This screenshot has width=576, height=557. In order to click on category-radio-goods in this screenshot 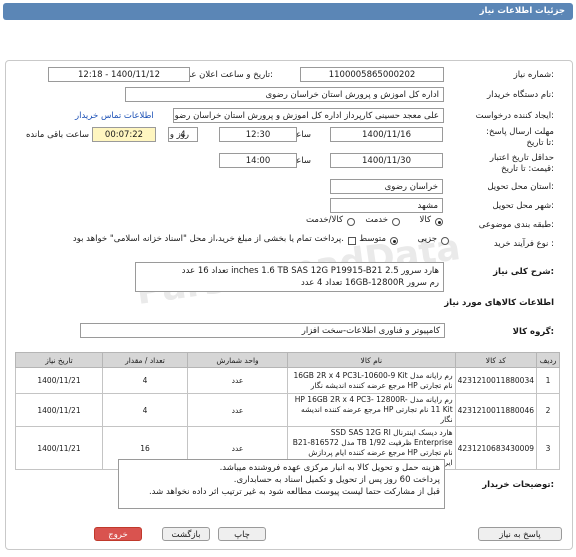, I will do `click(439, 222)`.